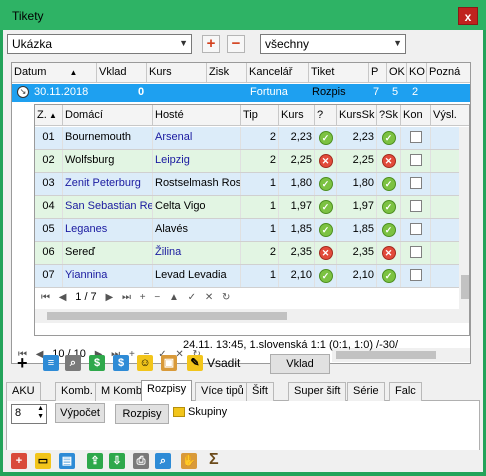 This screenshot has width=486, height=476. What do you see at coordinates (214, 460) in the screenshot?
I see `sum-icon: Σ` at bounding box center [214, 460].